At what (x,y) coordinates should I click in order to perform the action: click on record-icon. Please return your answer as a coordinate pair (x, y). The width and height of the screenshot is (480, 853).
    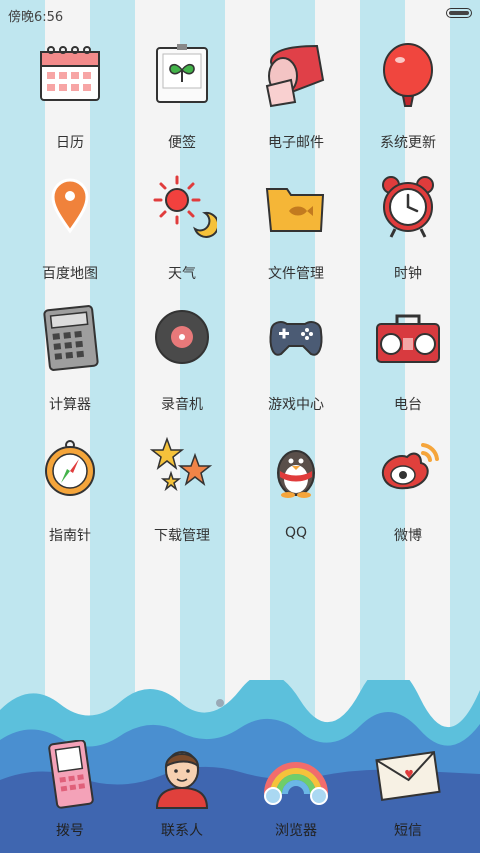
    Looking at the image, I should click on (182, 337).